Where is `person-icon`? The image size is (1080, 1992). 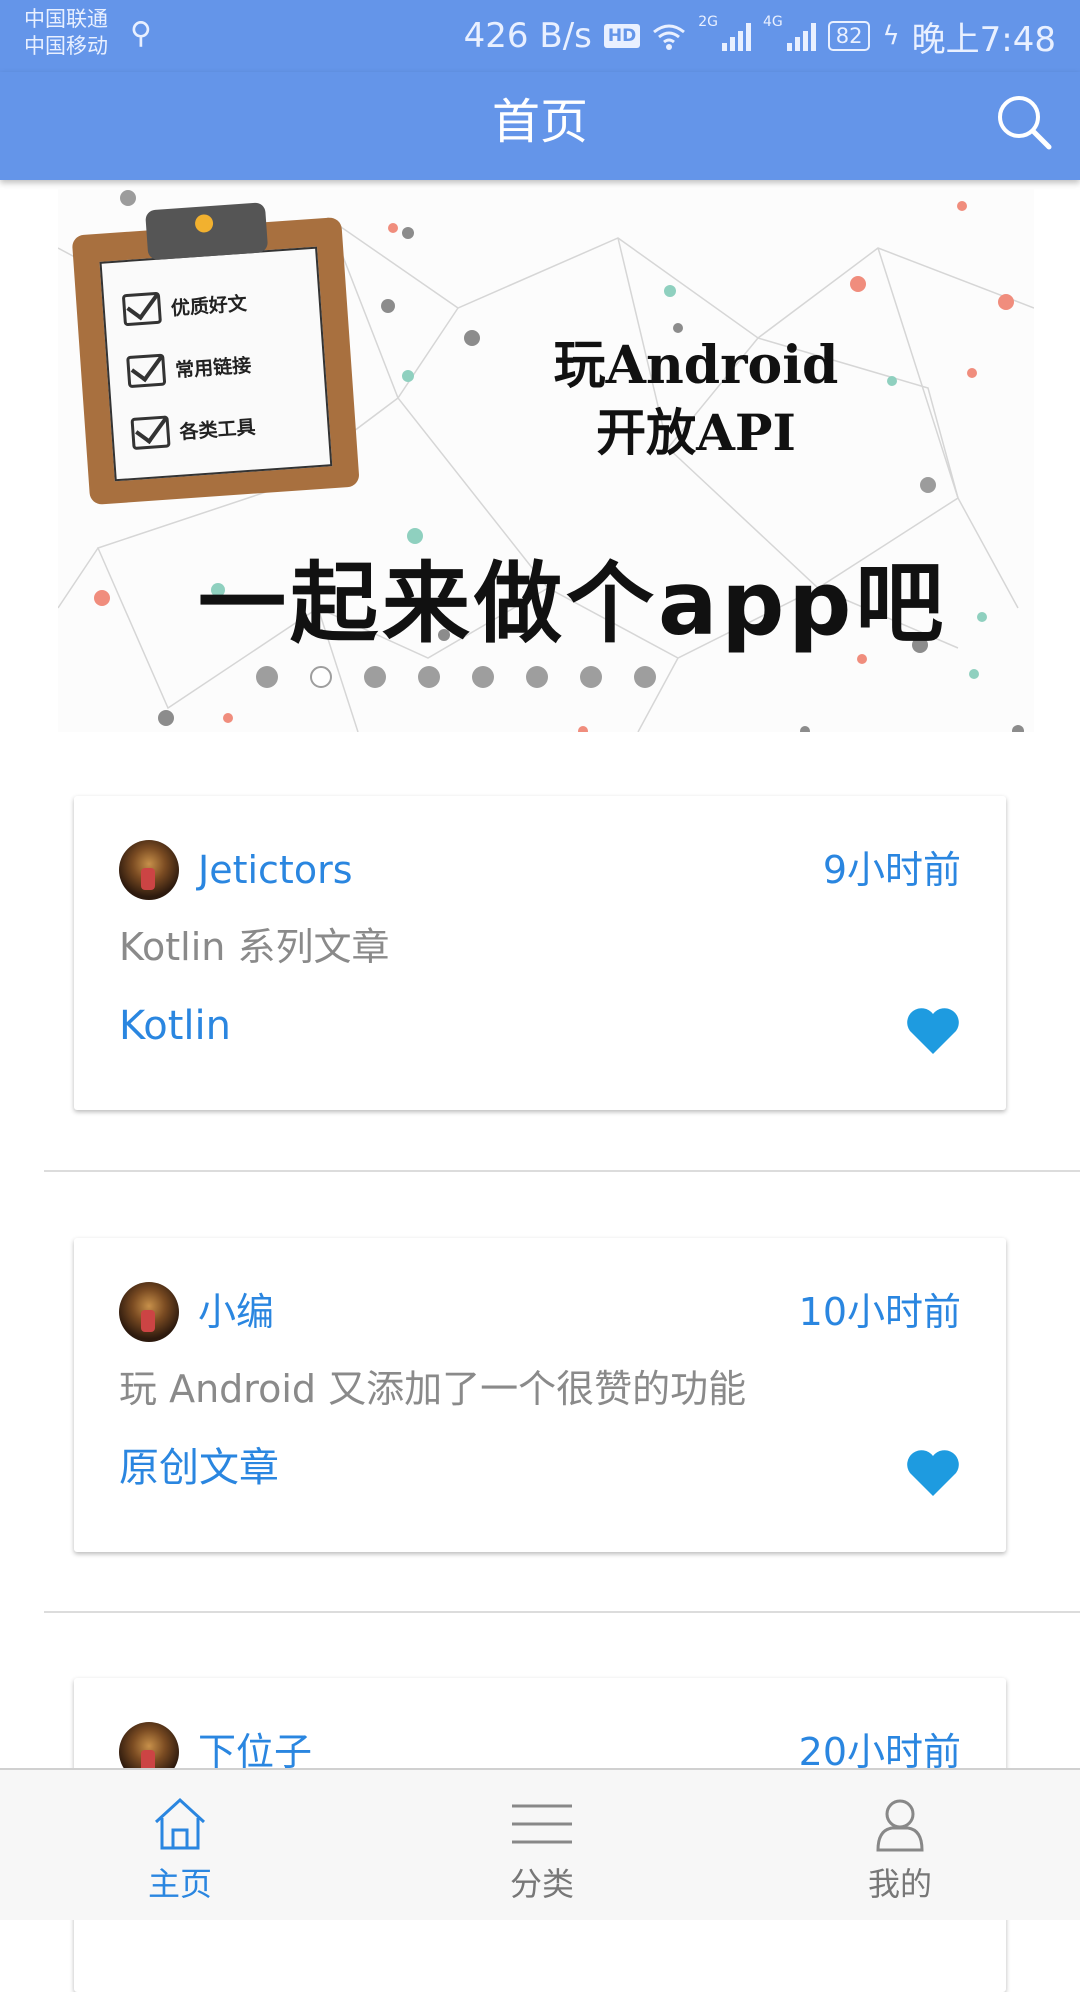
person-icon is located at coordinates (900, 1825).